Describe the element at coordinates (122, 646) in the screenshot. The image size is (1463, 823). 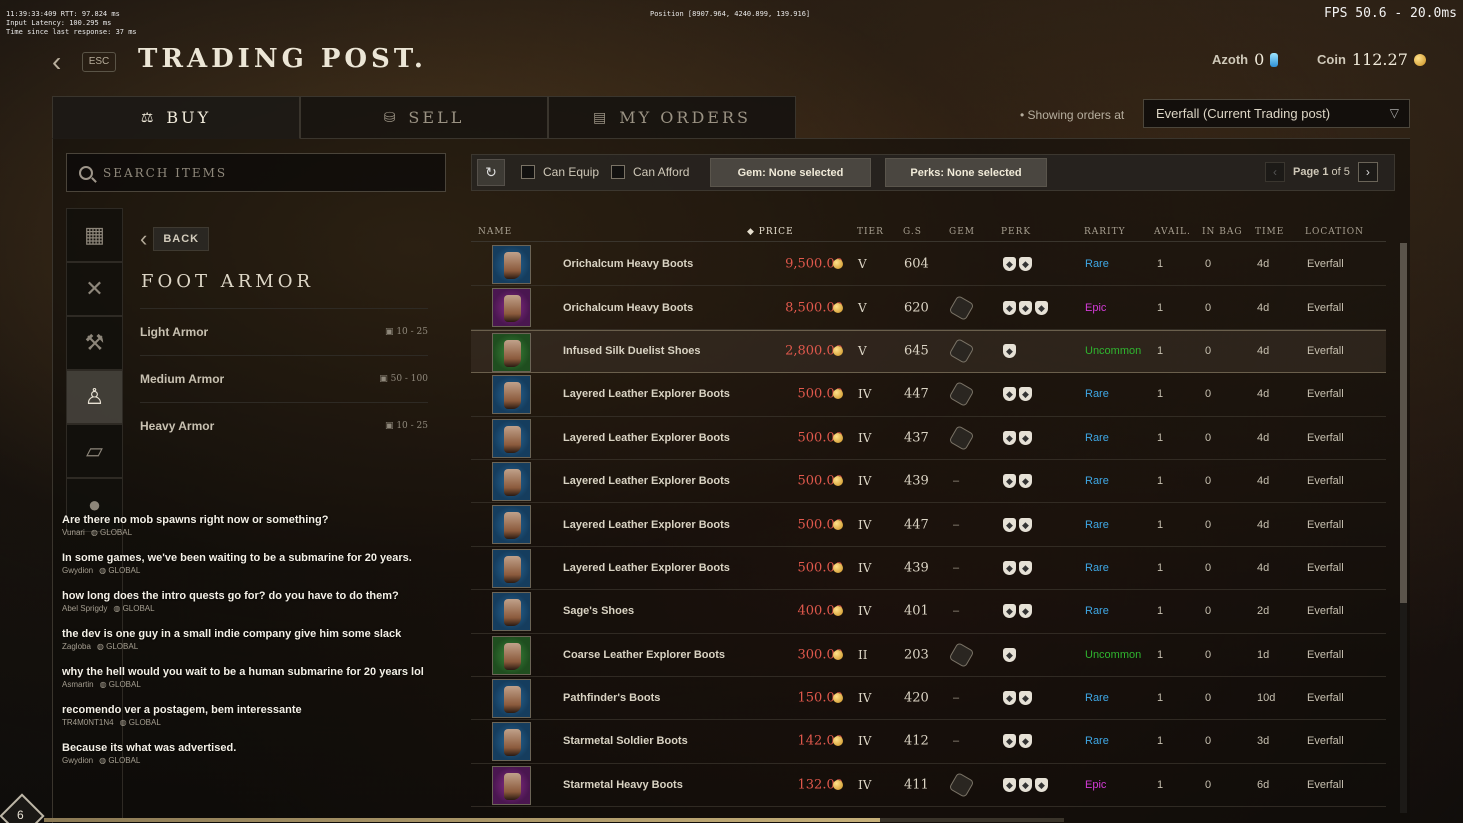
I see `chat-channel: GLOBAL` at that location.